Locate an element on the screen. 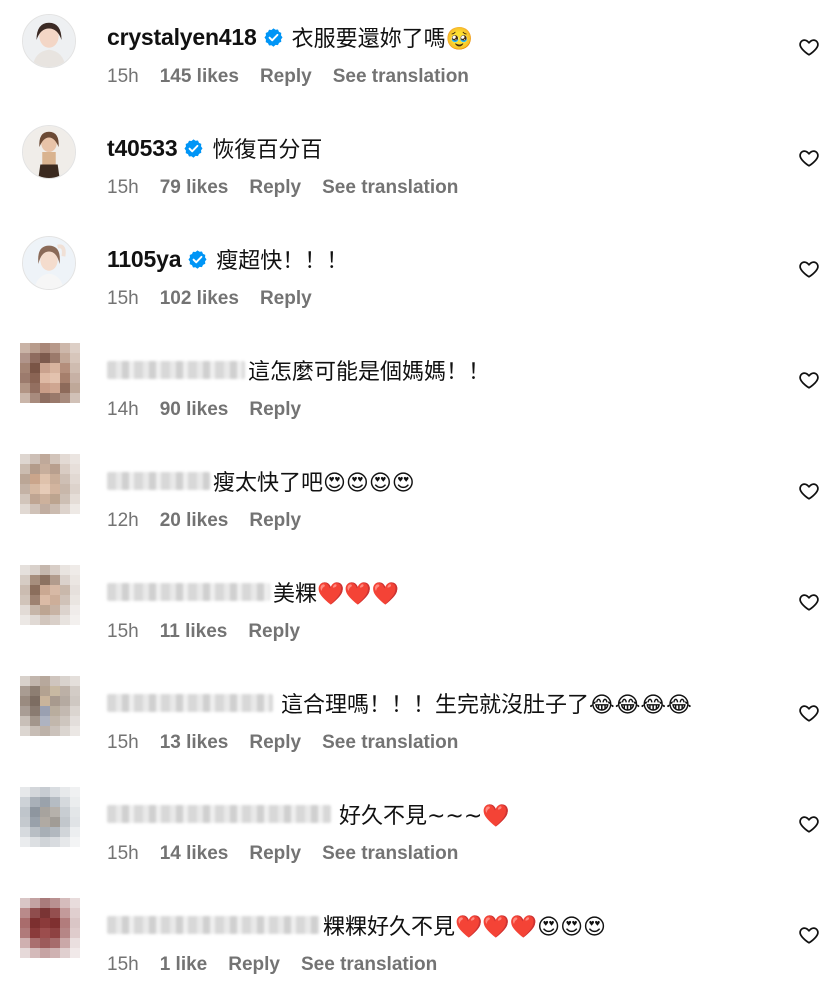 This screenshot has height=999, width=840. comment-username: crystalyen418 is located at coordinates (182, 37).